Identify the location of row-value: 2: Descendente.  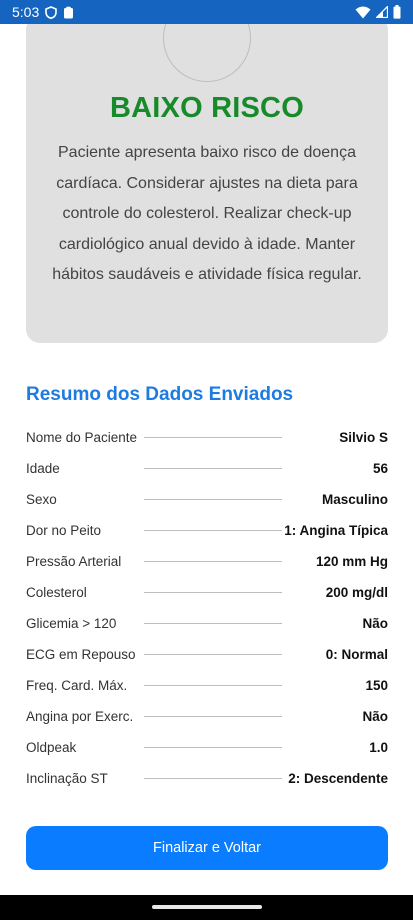
(338, 778).